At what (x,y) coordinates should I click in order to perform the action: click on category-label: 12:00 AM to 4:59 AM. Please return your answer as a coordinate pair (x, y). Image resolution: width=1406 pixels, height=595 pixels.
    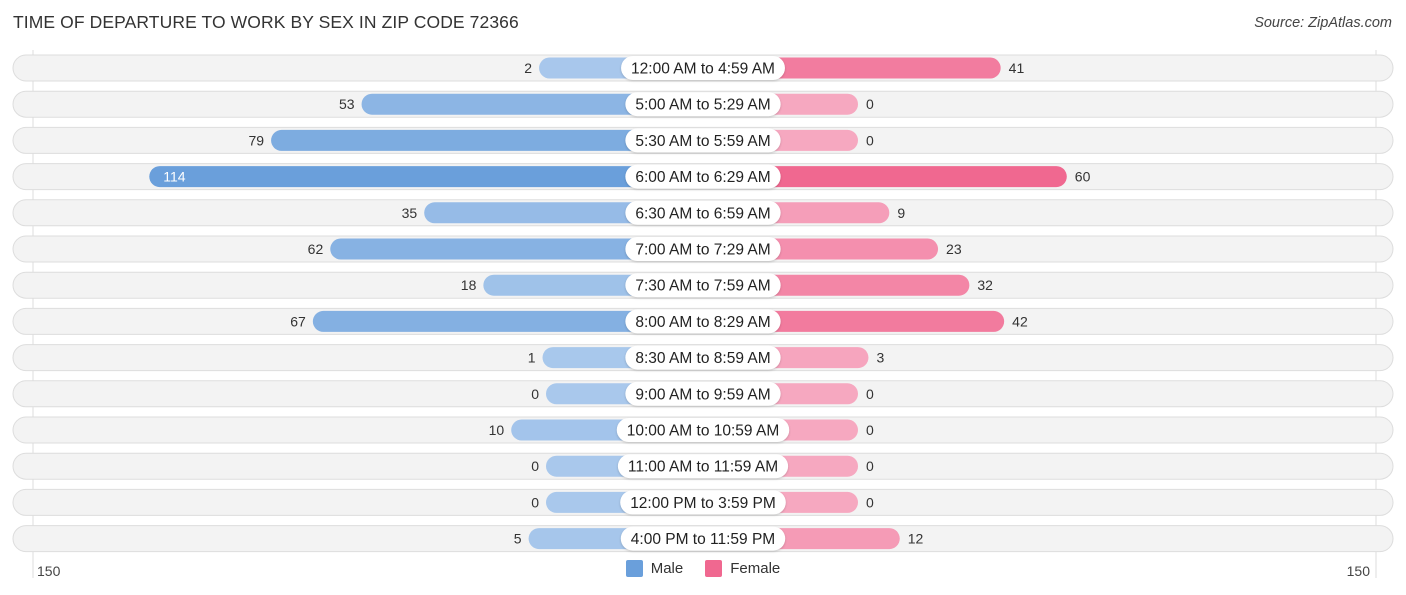
    Looking at the image, I should click on (703, 69).